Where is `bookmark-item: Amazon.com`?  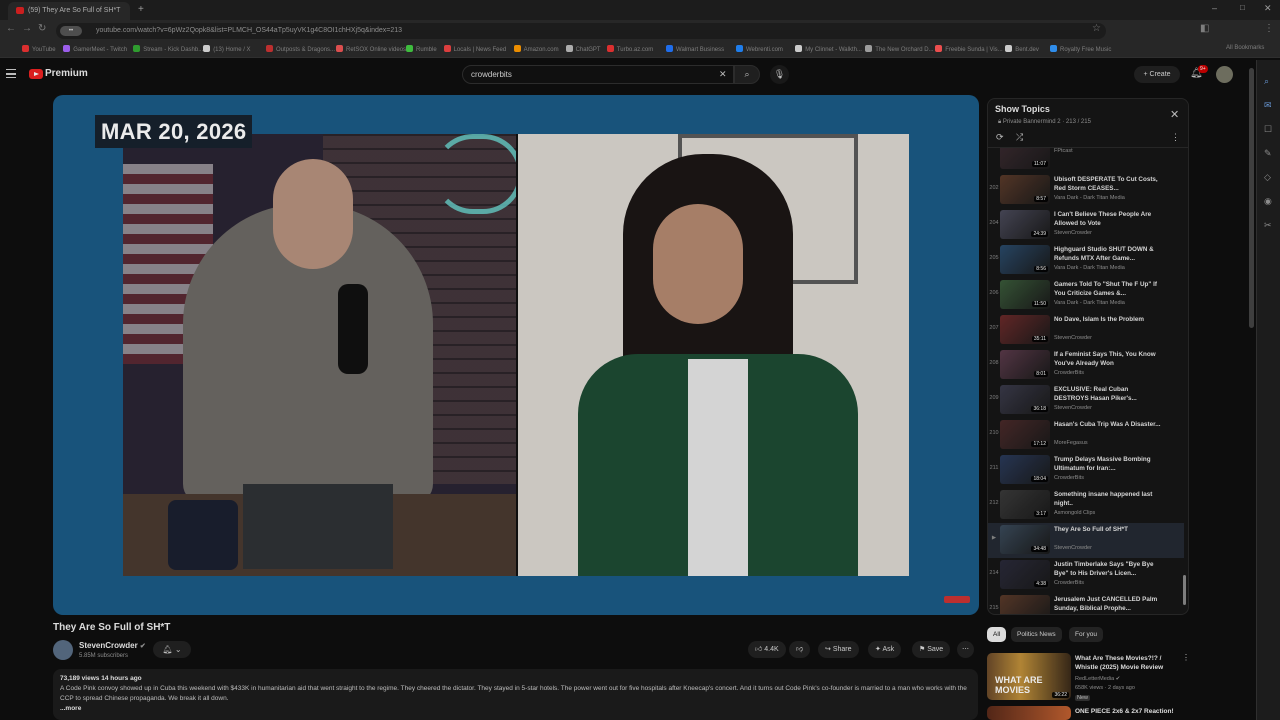
bookmark-item: Amazon.com is located at coordinates (536, 49).